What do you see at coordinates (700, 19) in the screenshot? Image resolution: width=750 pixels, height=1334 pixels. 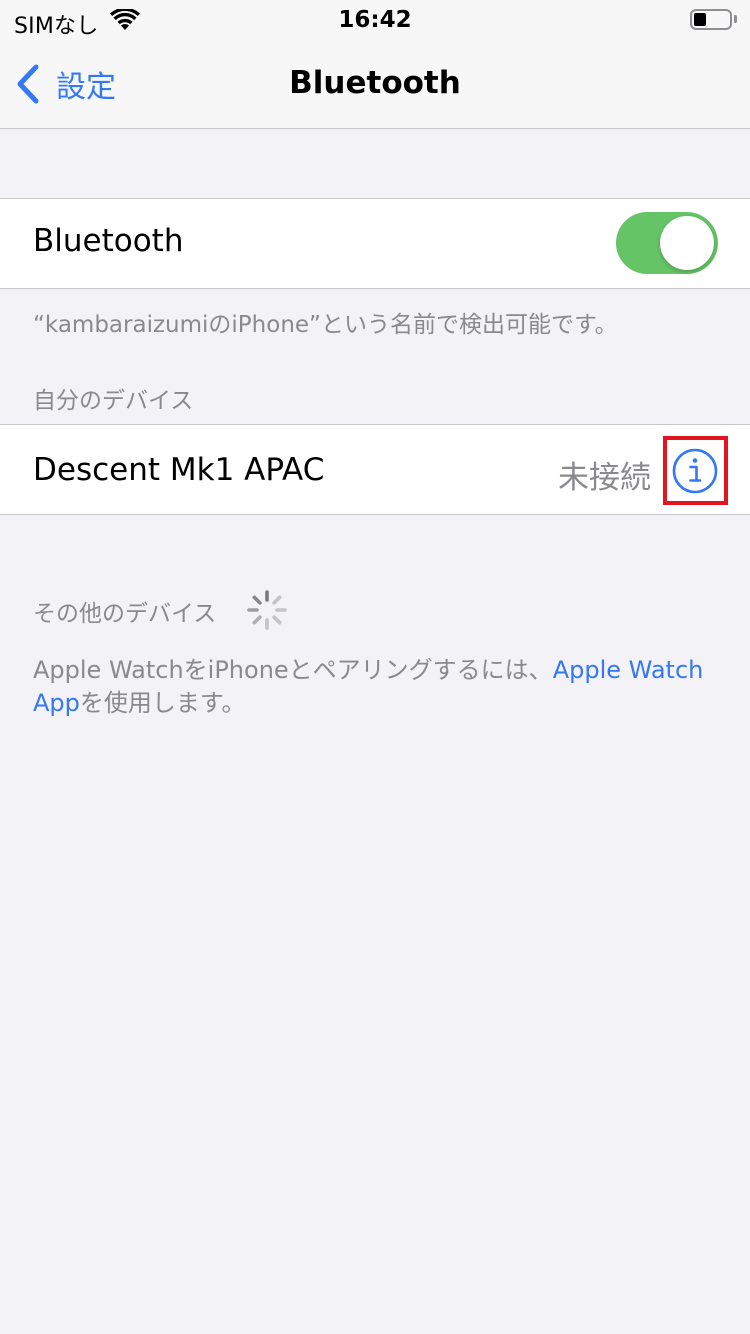 I see `battery-level` at bounding box center [700, 19].